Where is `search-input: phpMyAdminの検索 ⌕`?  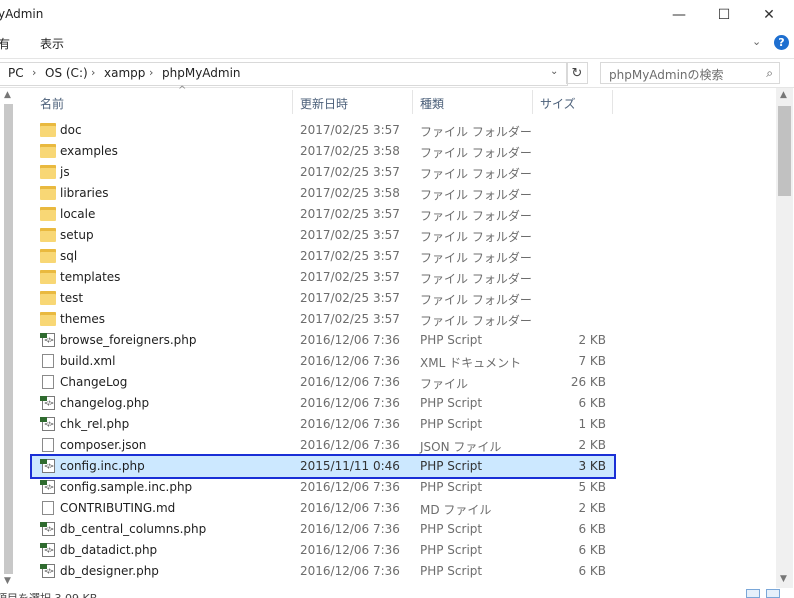
search-input: phpMyAdminの検索 ⌕ is located at coordinates (690, 73).